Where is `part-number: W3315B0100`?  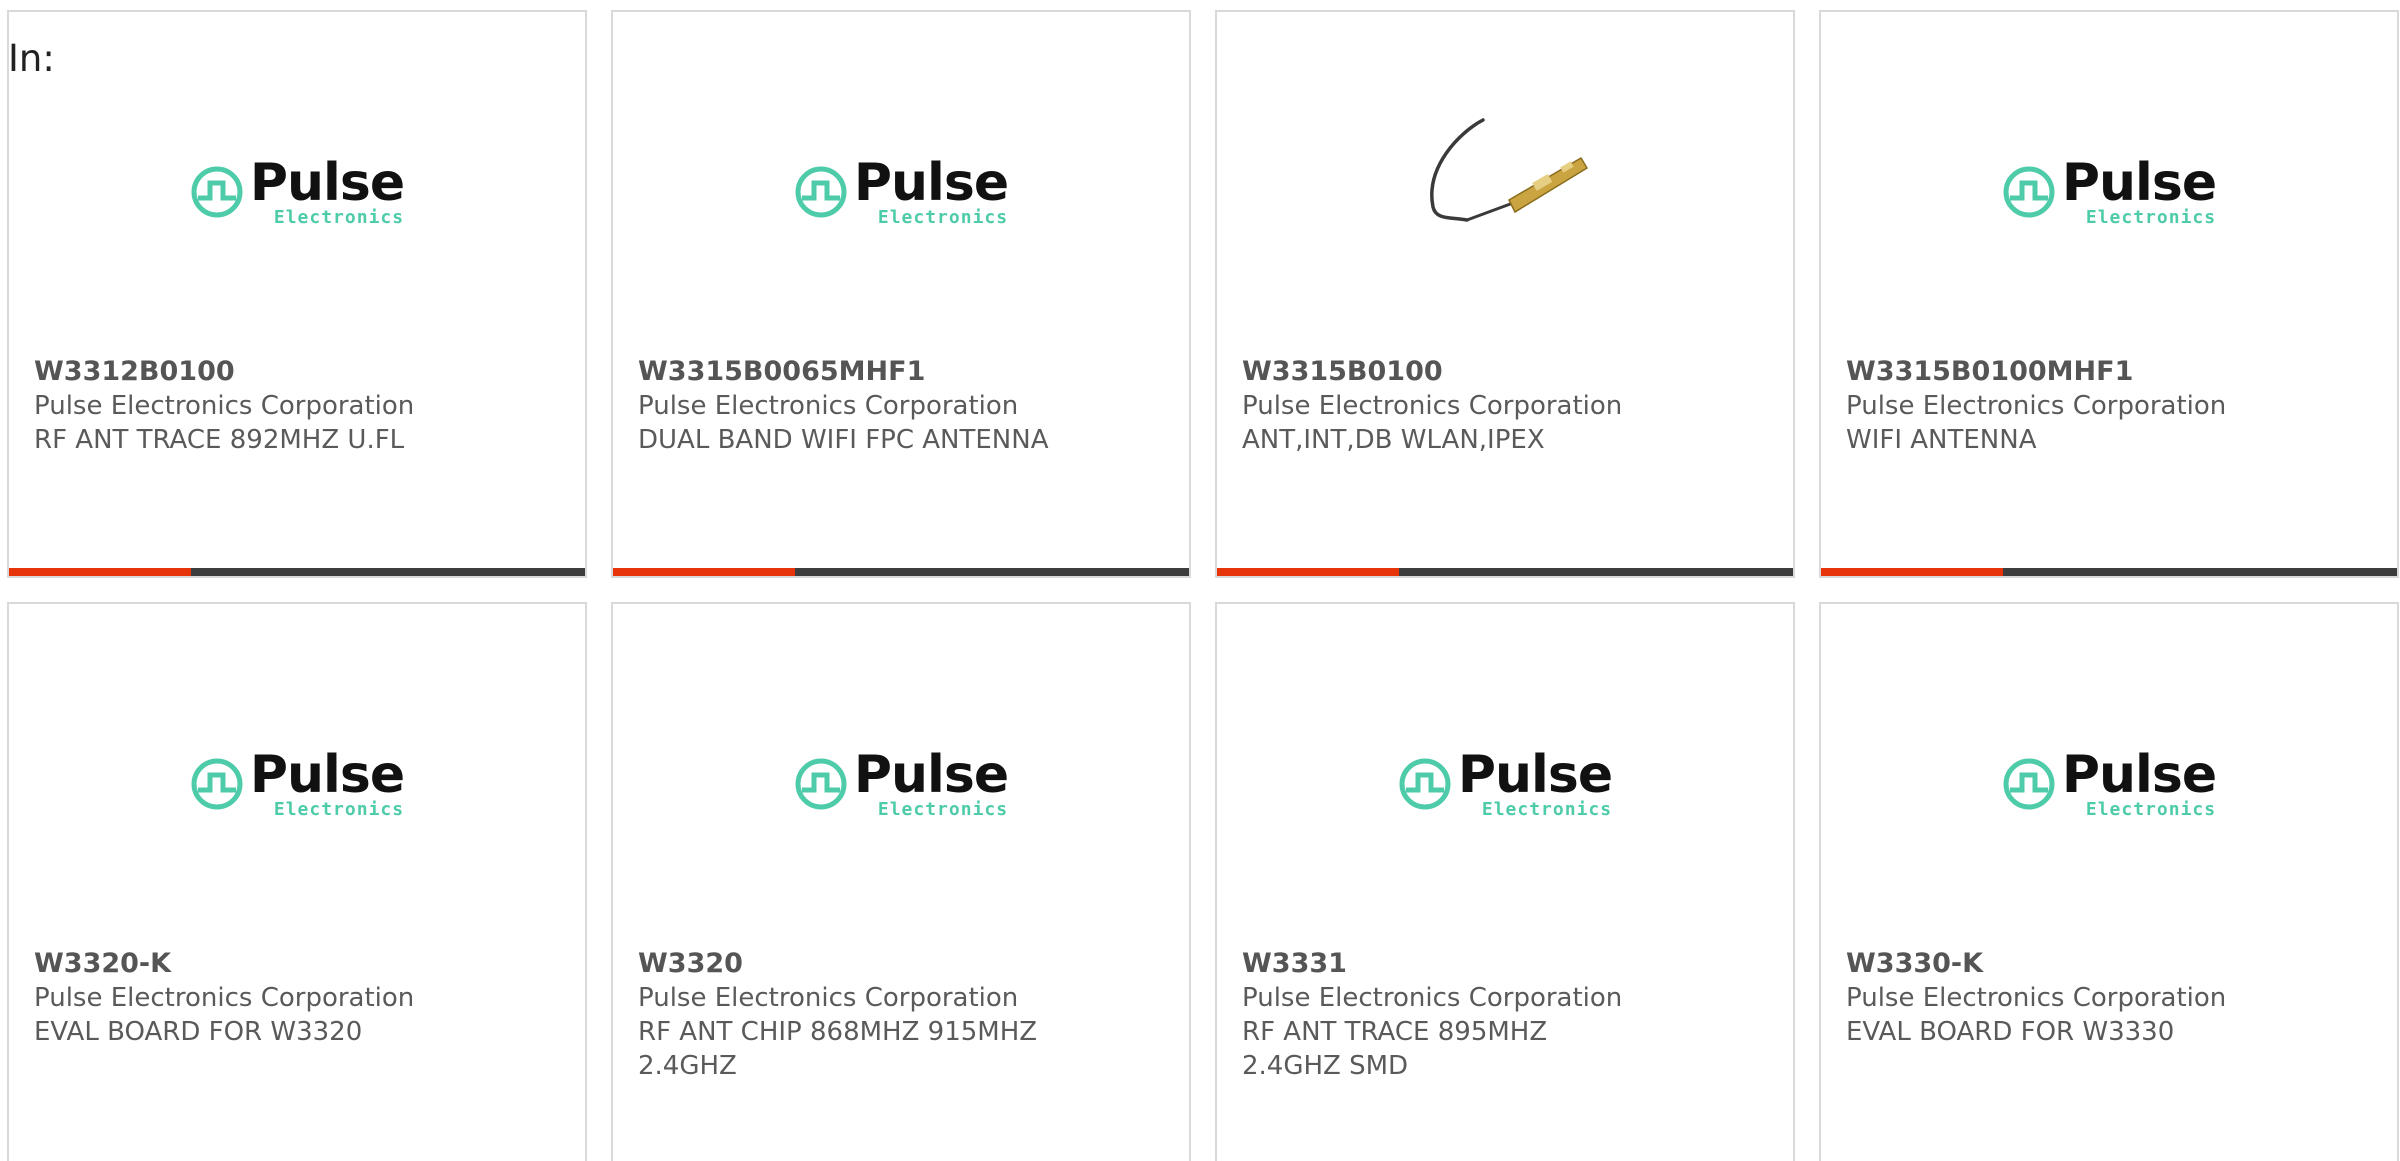
part-number: W3315B0100 is located at coordinates (1505, 372).